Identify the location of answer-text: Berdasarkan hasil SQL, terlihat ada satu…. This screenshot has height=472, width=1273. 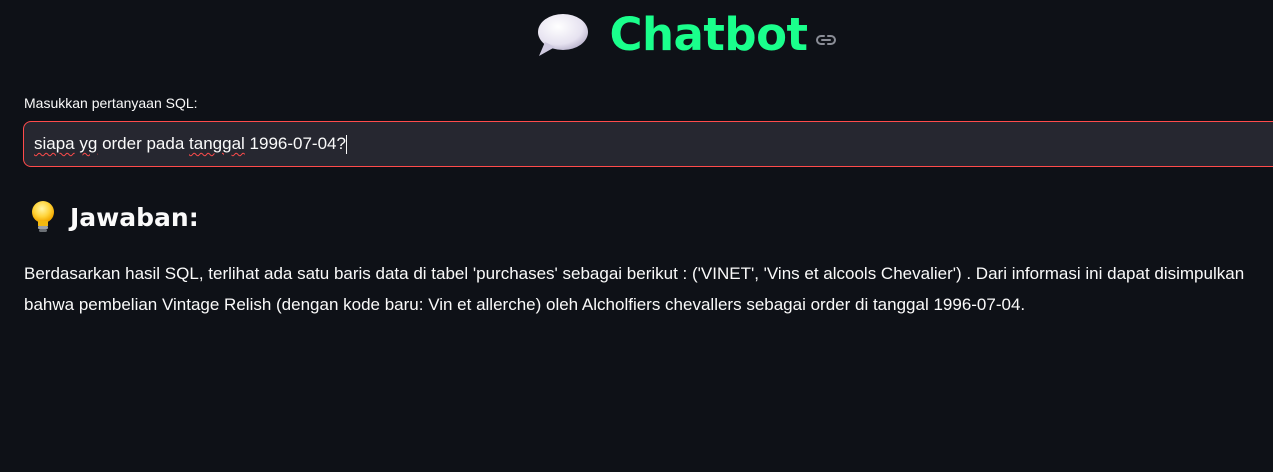
(648, 289).